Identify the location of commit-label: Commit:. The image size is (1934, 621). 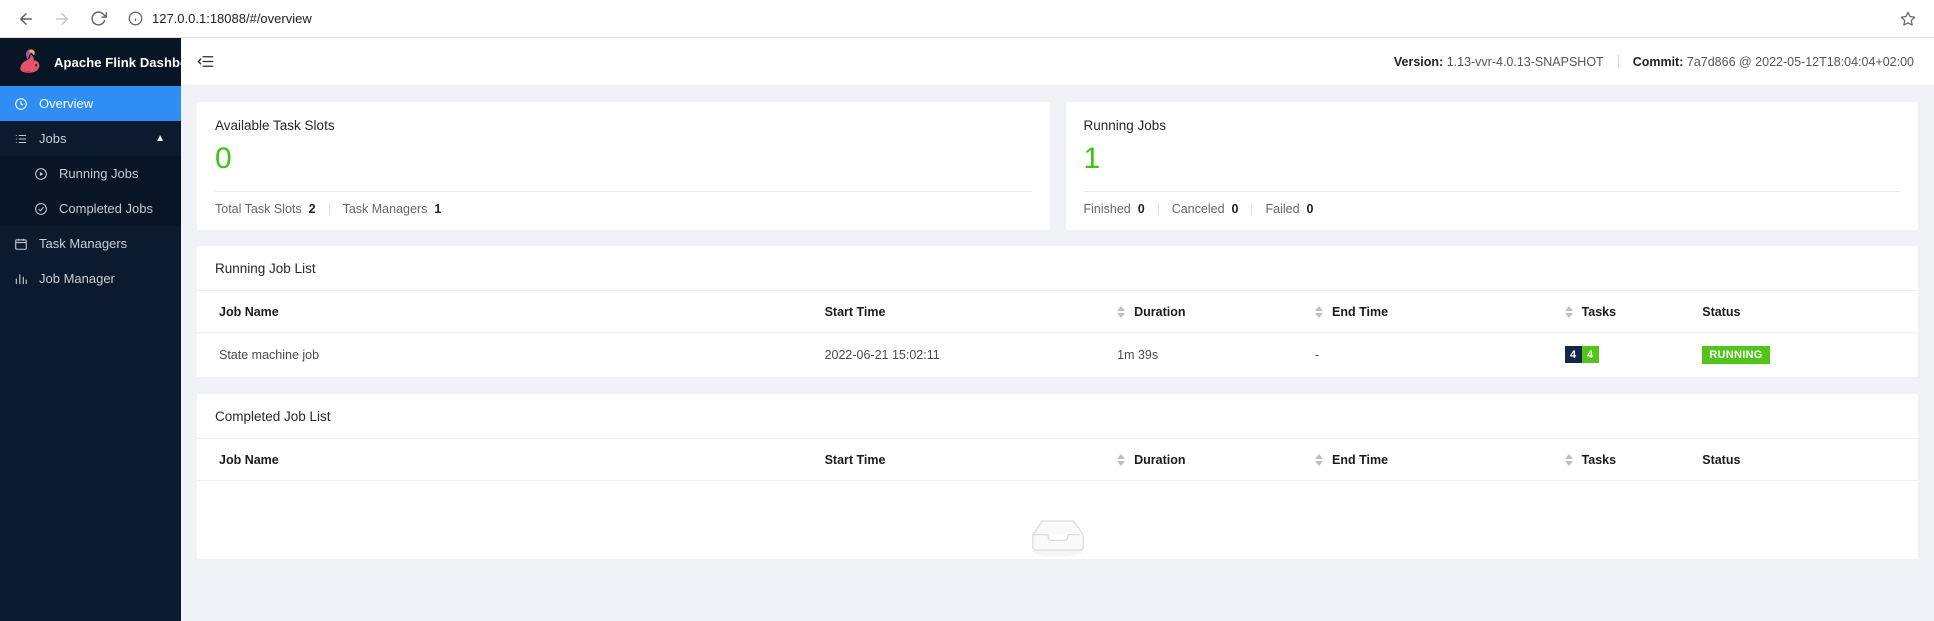
(1658, 61).